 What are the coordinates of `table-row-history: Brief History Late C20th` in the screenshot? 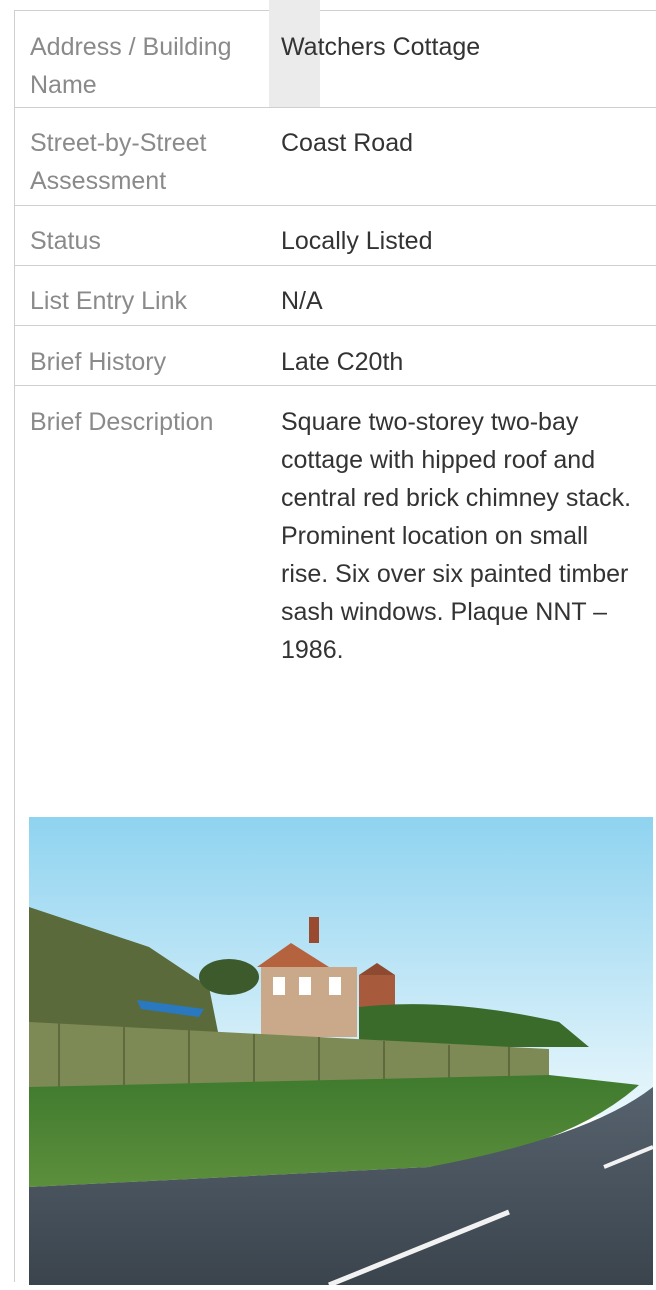 It's located at (335, 356).